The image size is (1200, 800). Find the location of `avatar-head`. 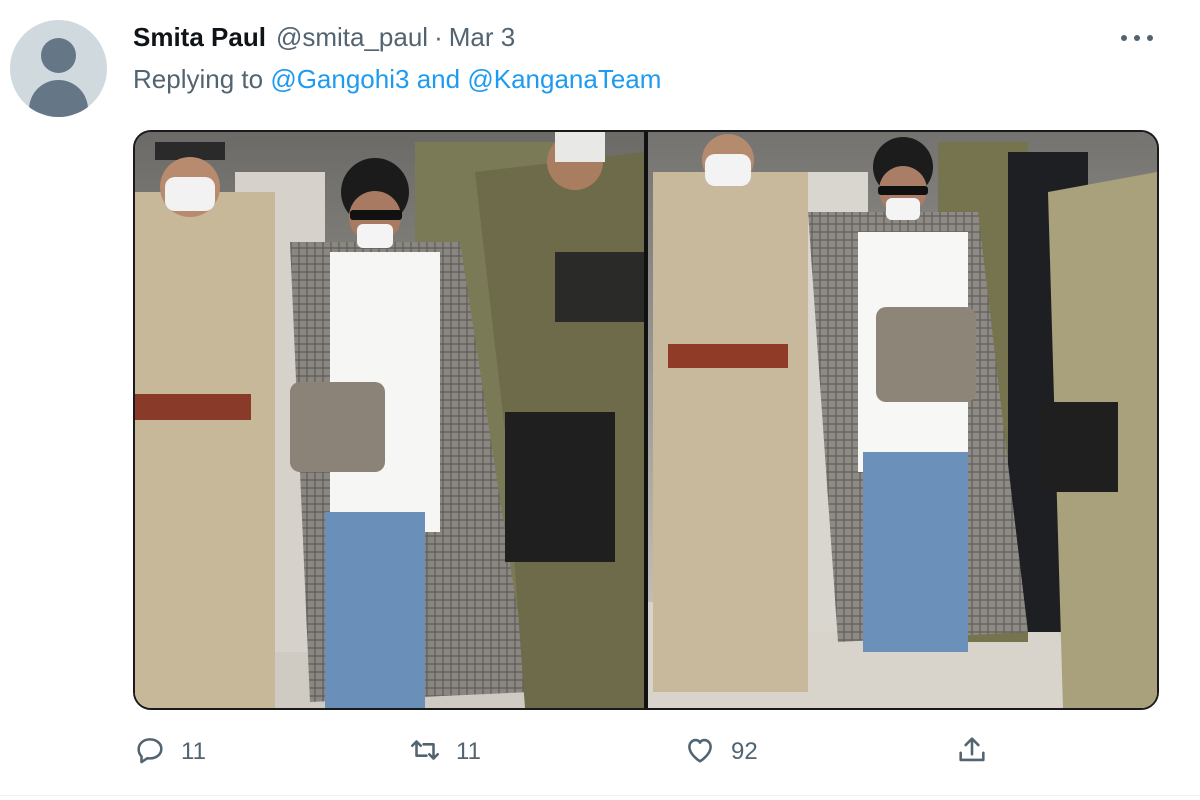

avatar-head is located at coordinates (58, 55).